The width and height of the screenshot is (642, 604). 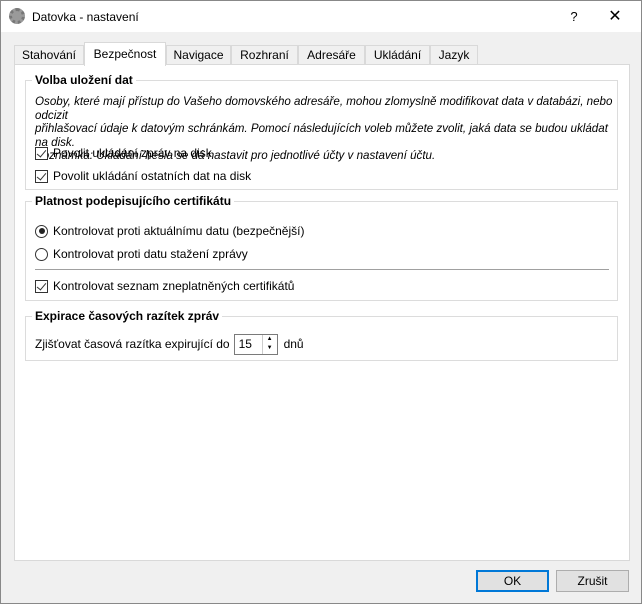 I want to click on allow-store-messages-checkbox: Povolit ukládání zpráv na disk, so click(x=123, y=153).